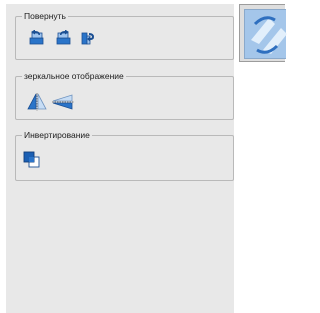  I want to click on flip-horizontal-button, so click(63, 102).